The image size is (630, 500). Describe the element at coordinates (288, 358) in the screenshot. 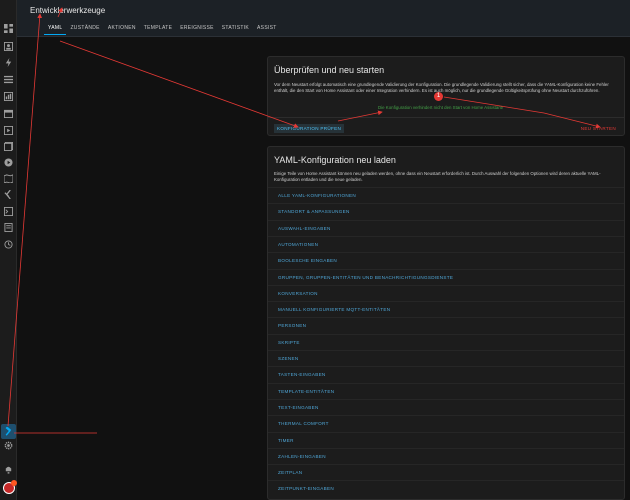

I see `reload-item-label: SZENEN` at that location.